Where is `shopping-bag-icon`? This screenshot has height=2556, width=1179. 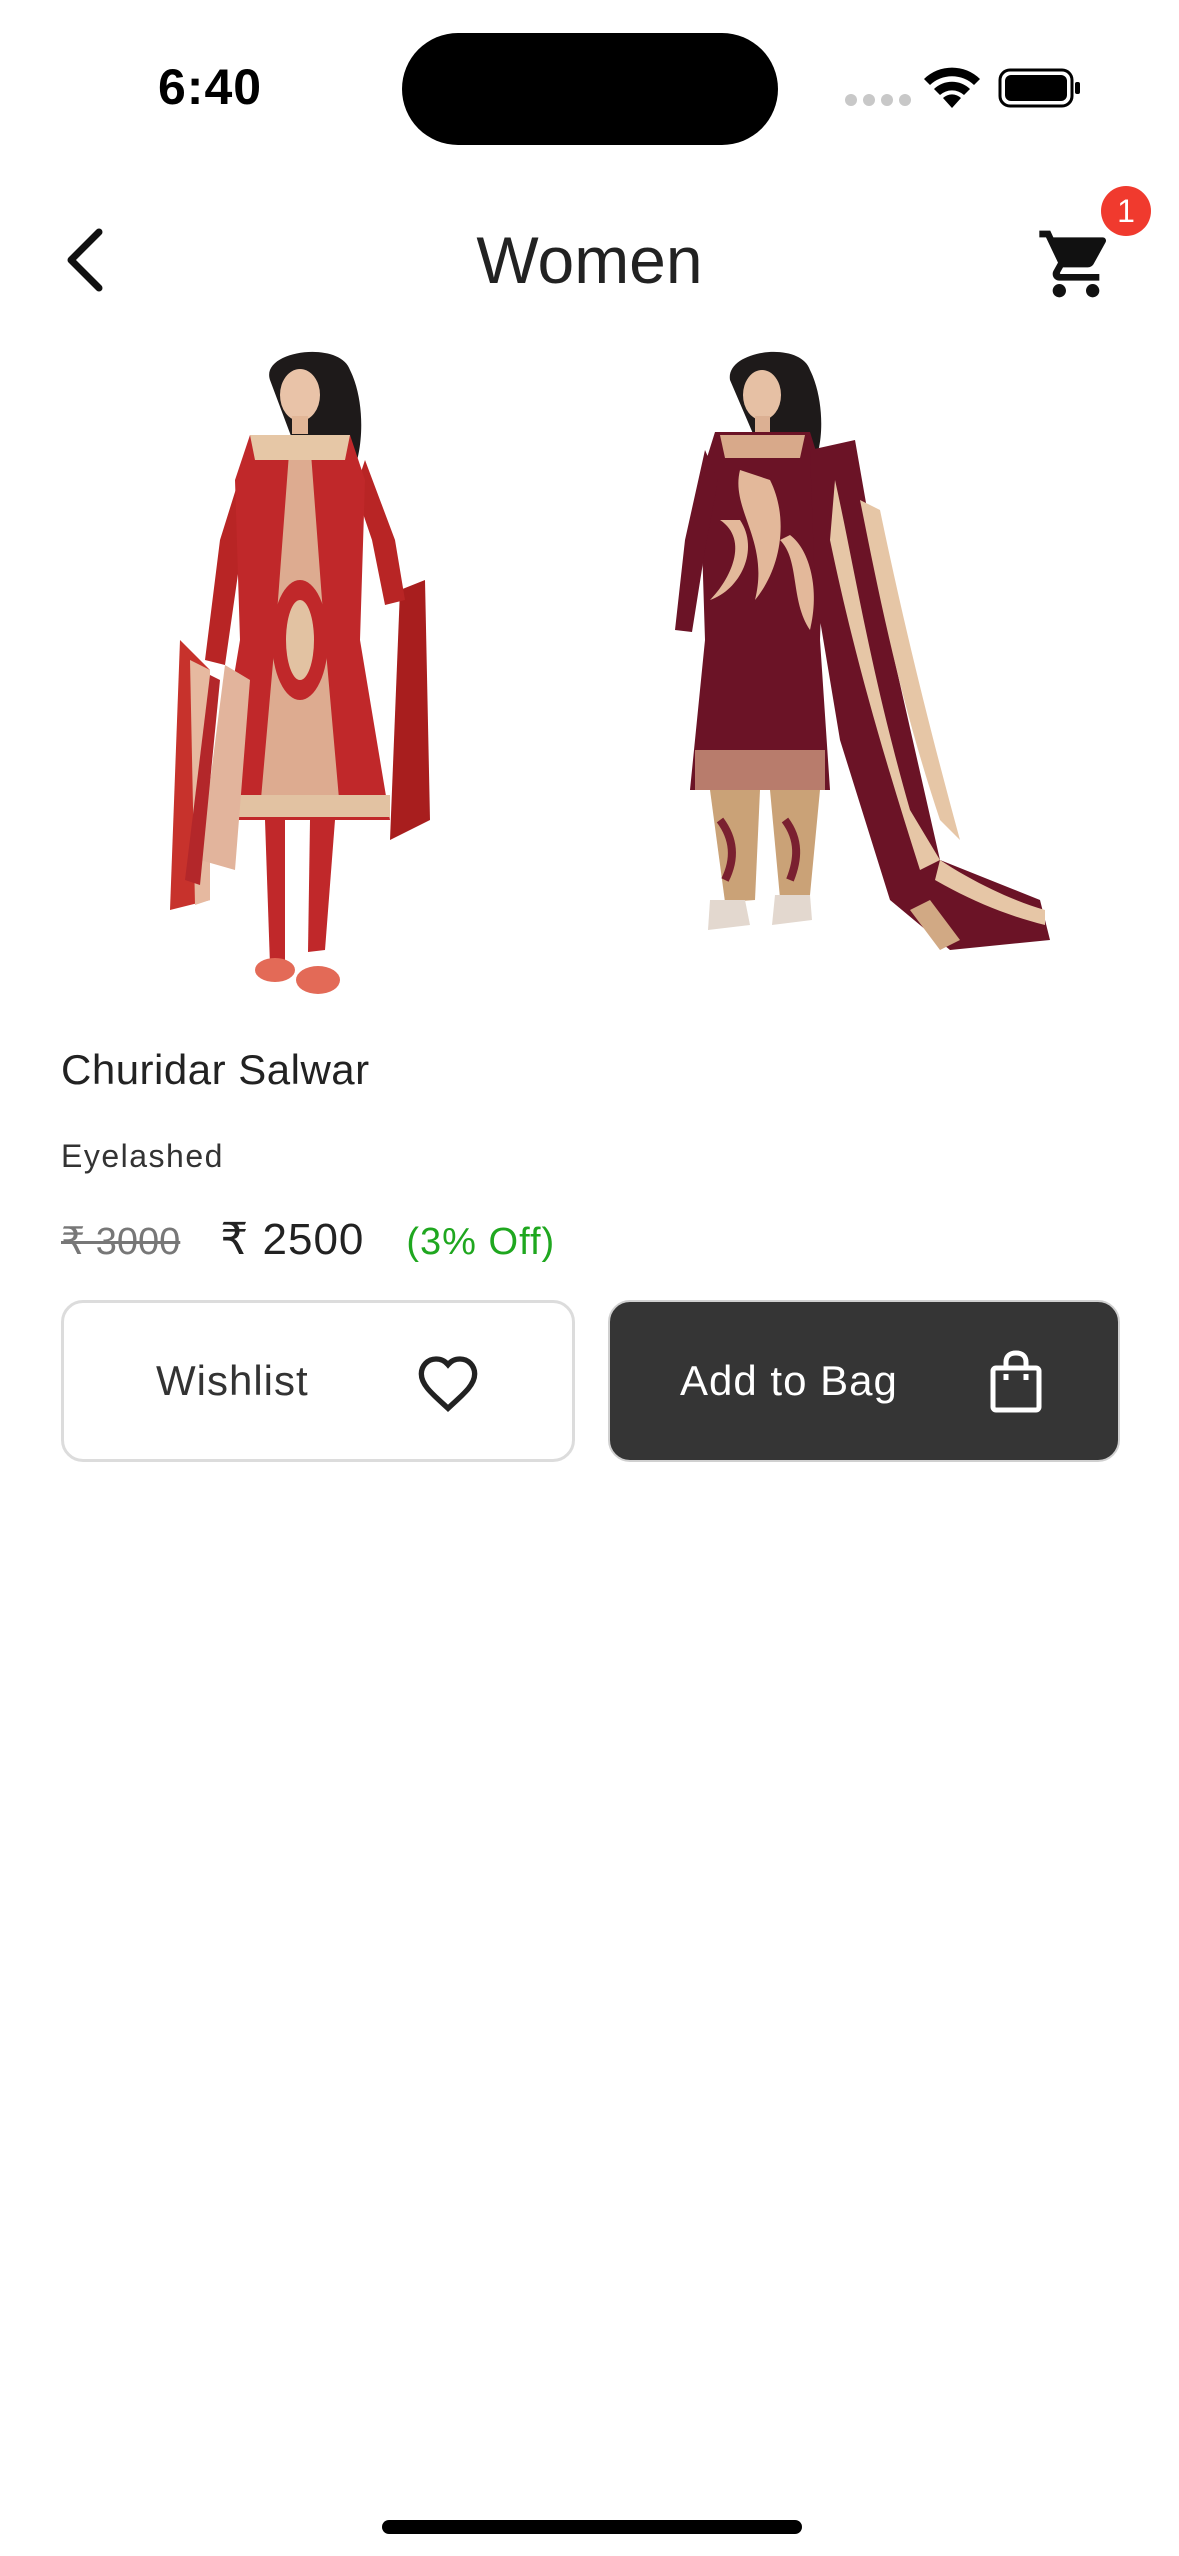 shopping-bag-icon is located at coordinates (1016, 1381).